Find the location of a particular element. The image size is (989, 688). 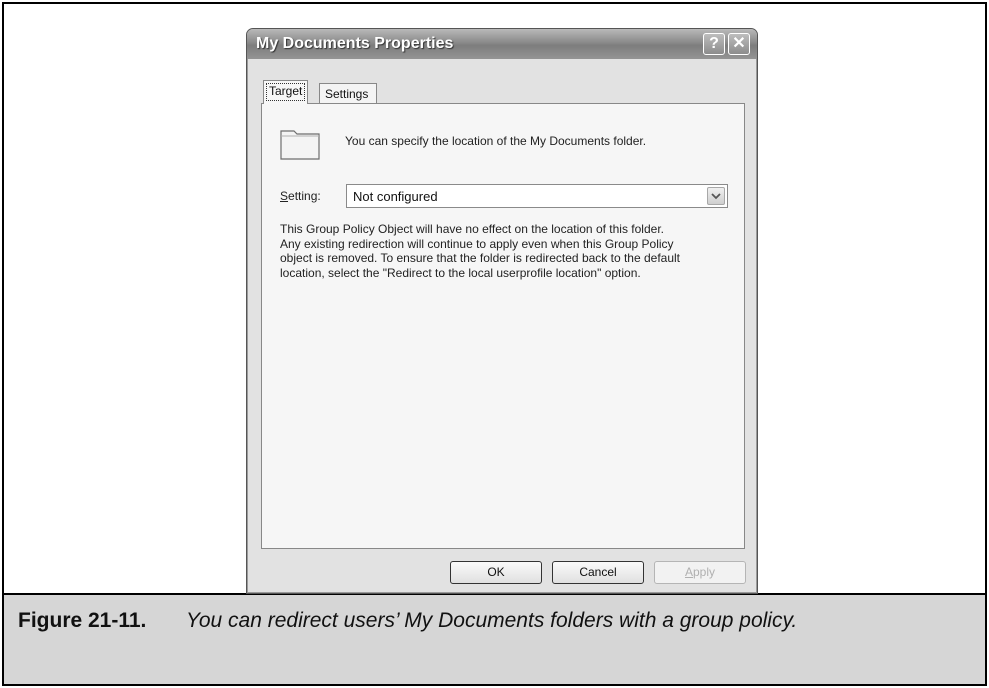

setting-label-text: etting: is located at coordinates (304, 196).